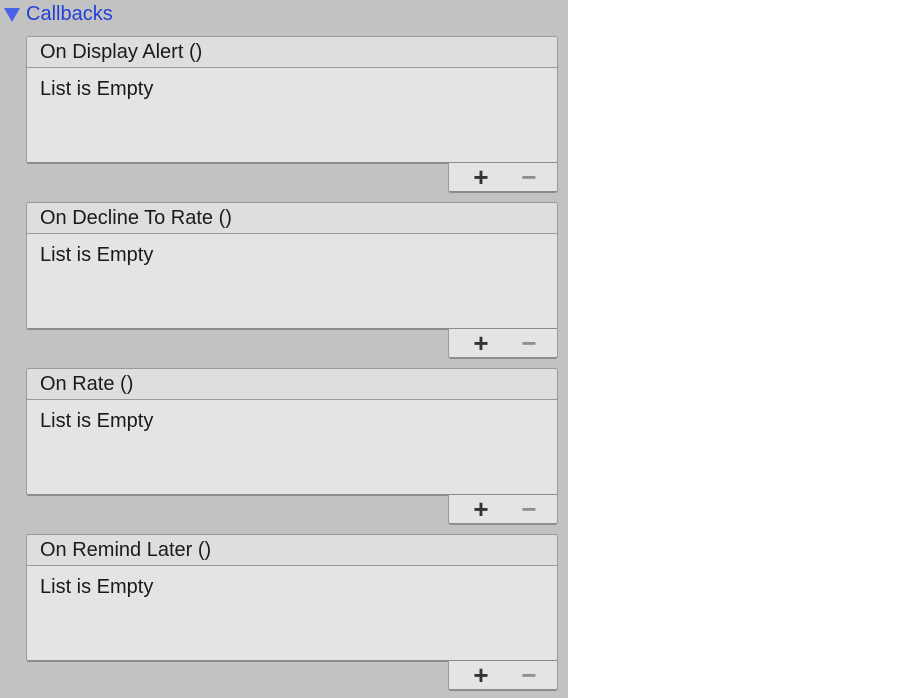 This screenshot has height=698, width=910. I want to click on event-header: On Decline To Rate (), so click(292, 218).